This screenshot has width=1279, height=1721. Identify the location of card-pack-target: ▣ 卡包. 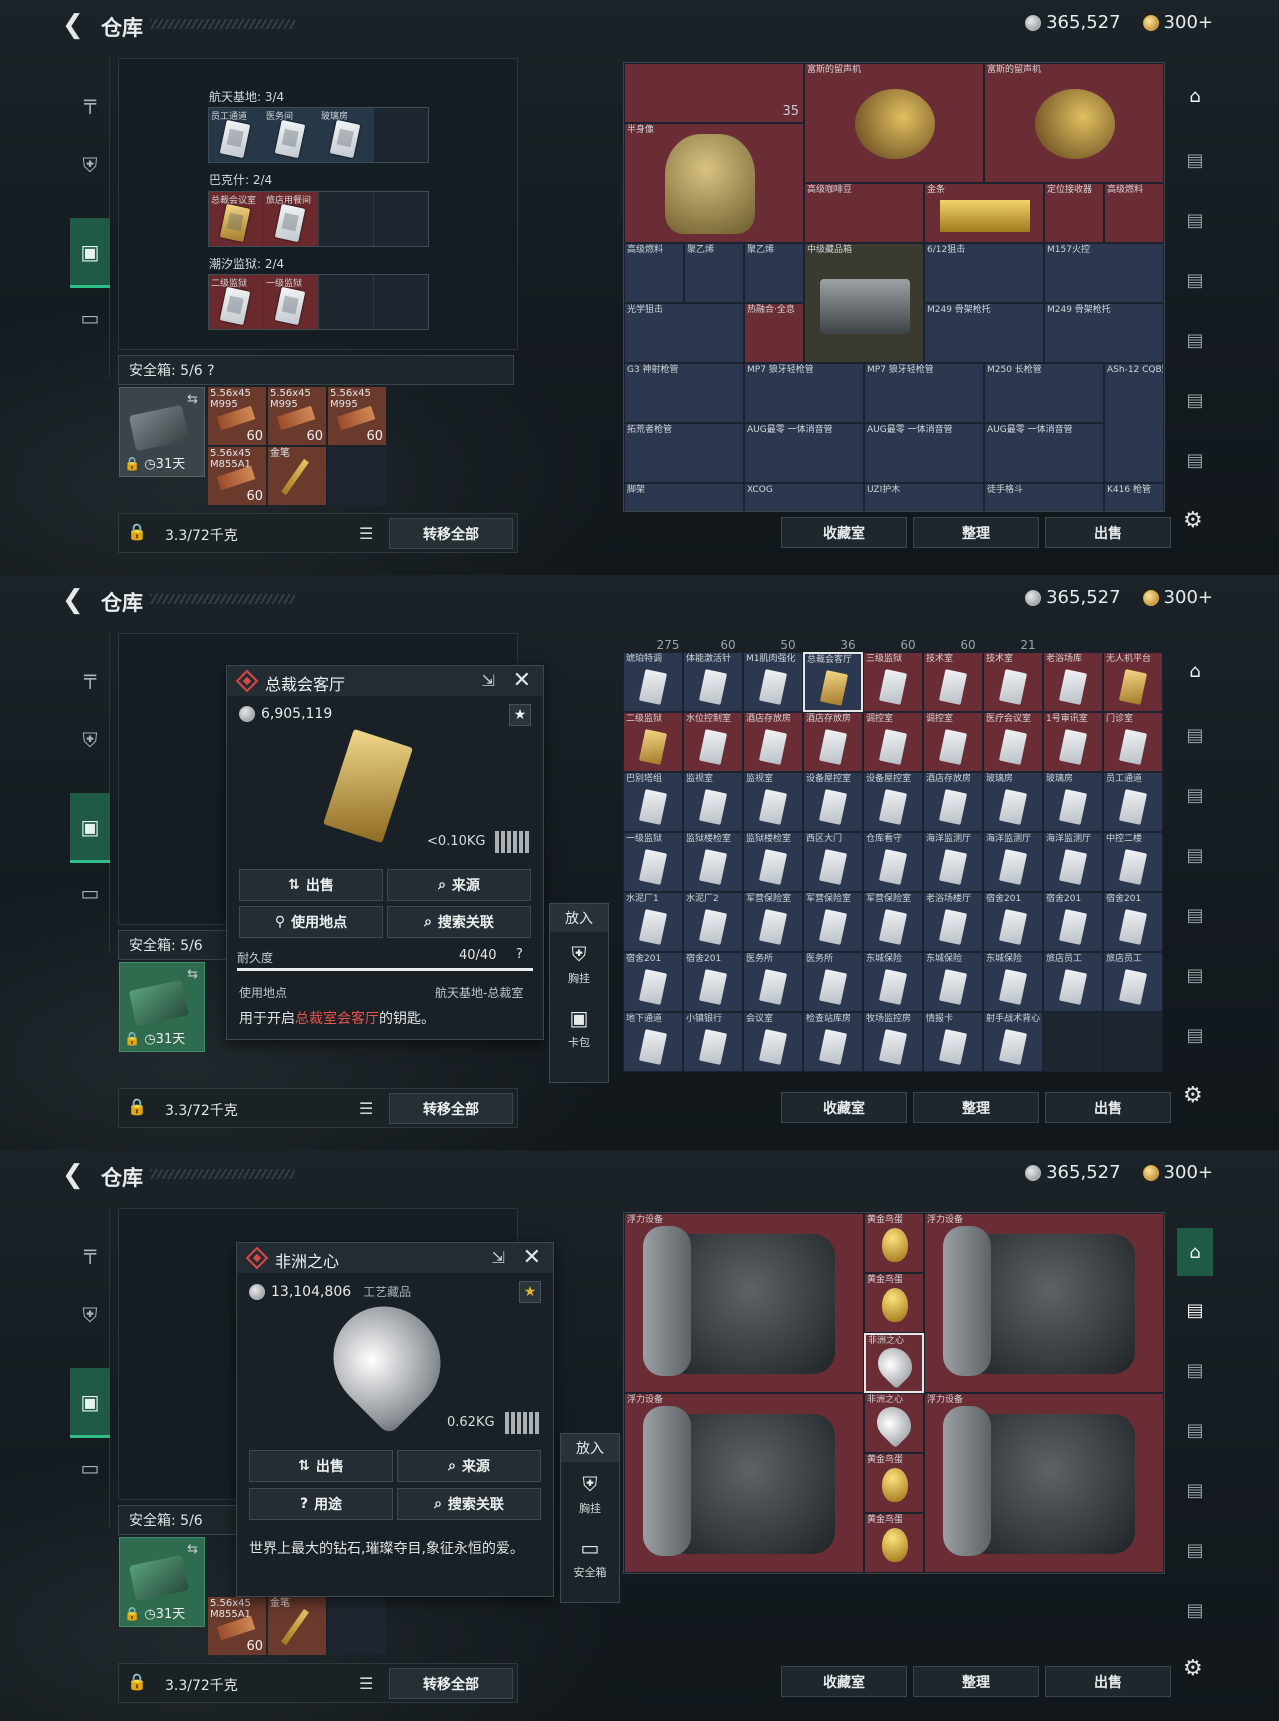
(579, 1028).